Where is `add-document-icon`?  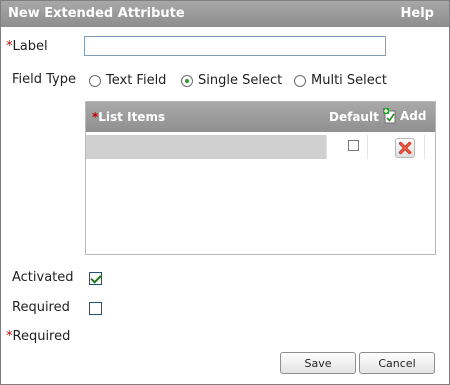 add-document-icon is located at coordinates (389, 116).